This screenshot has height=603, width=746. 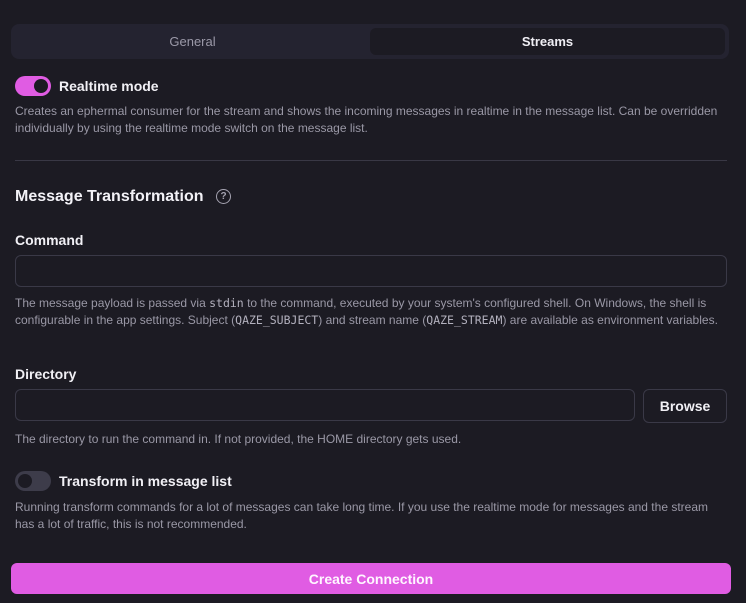 I want to click on tab-bar: General Streams, so click(x=370, y=41).